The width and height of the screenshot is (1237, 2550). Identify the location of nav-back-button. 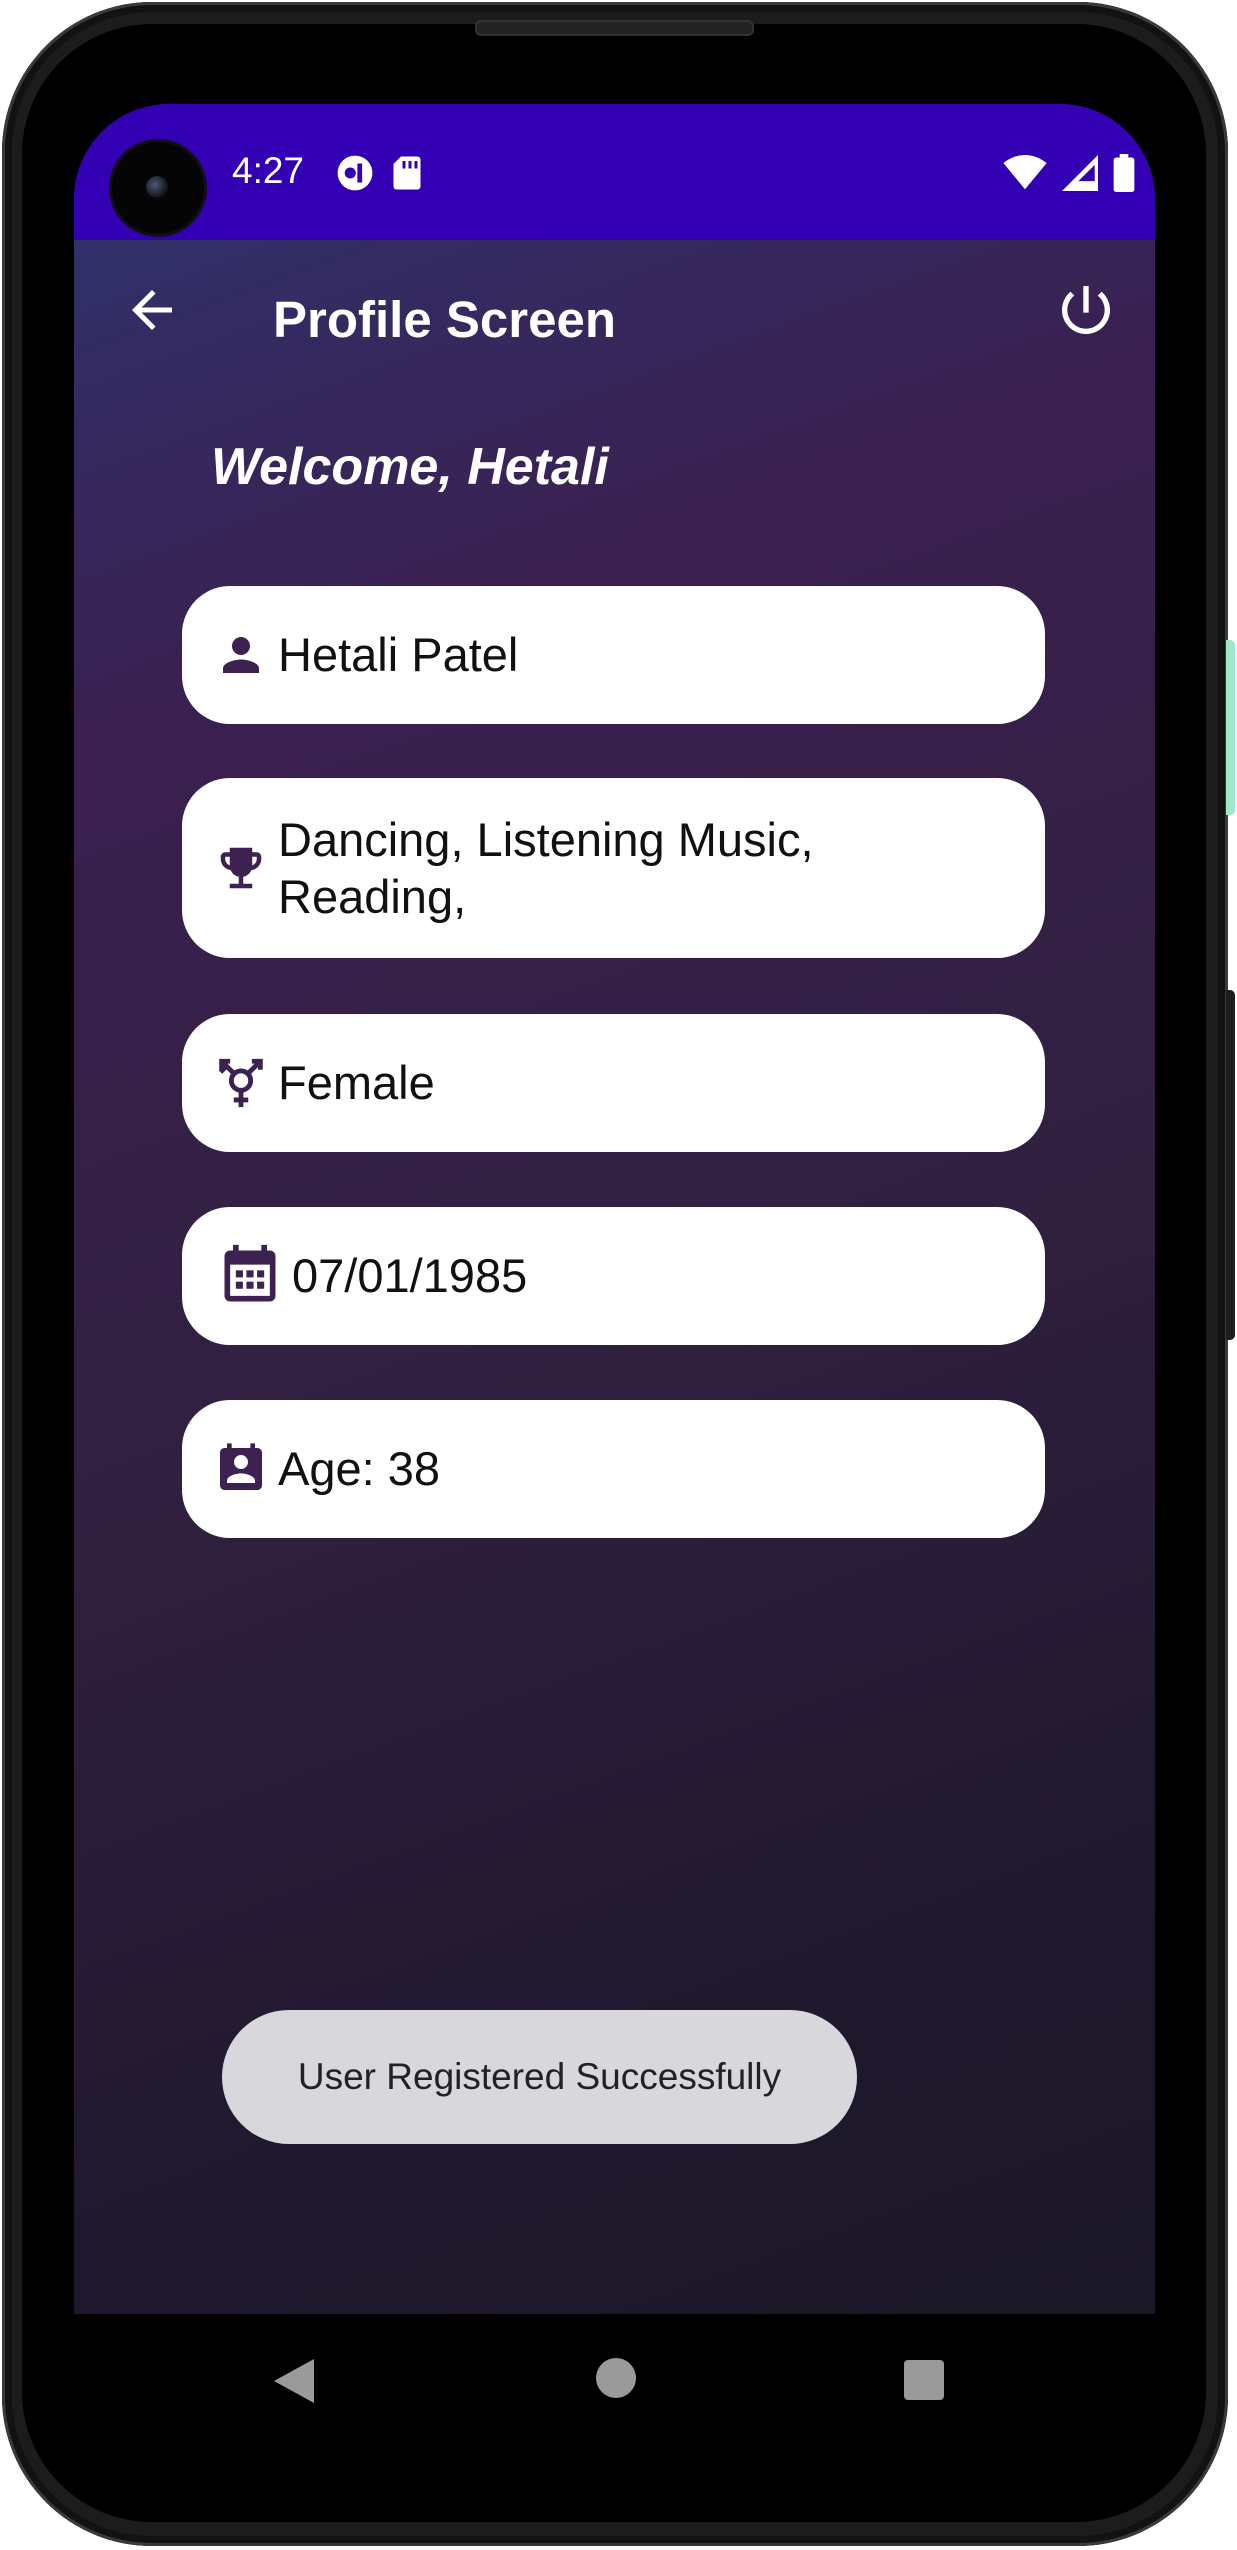
(294, 2383).